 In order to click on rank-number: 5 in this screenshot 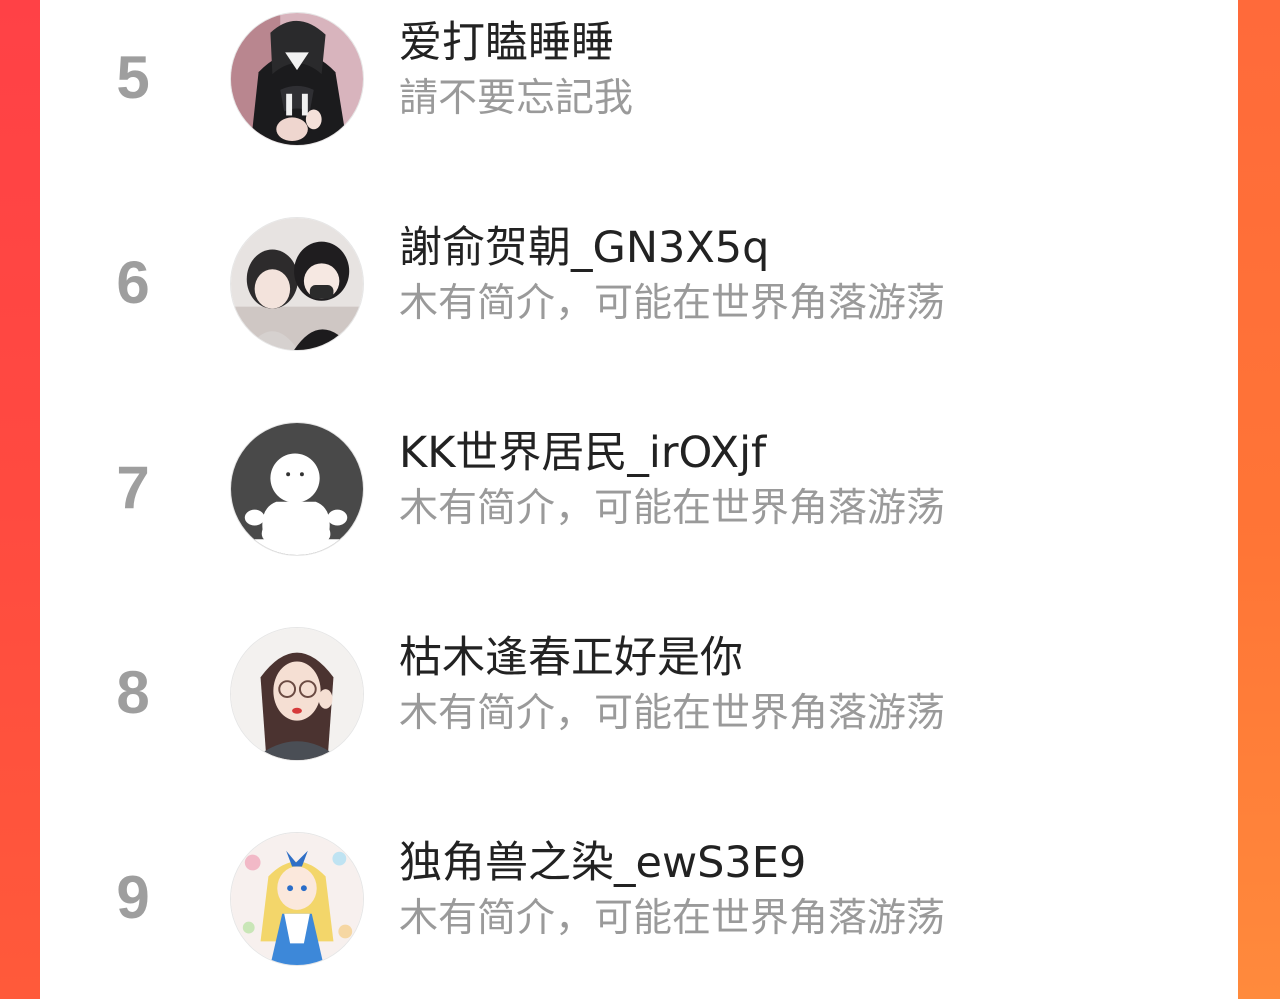, I will do `click(133, 77)`.